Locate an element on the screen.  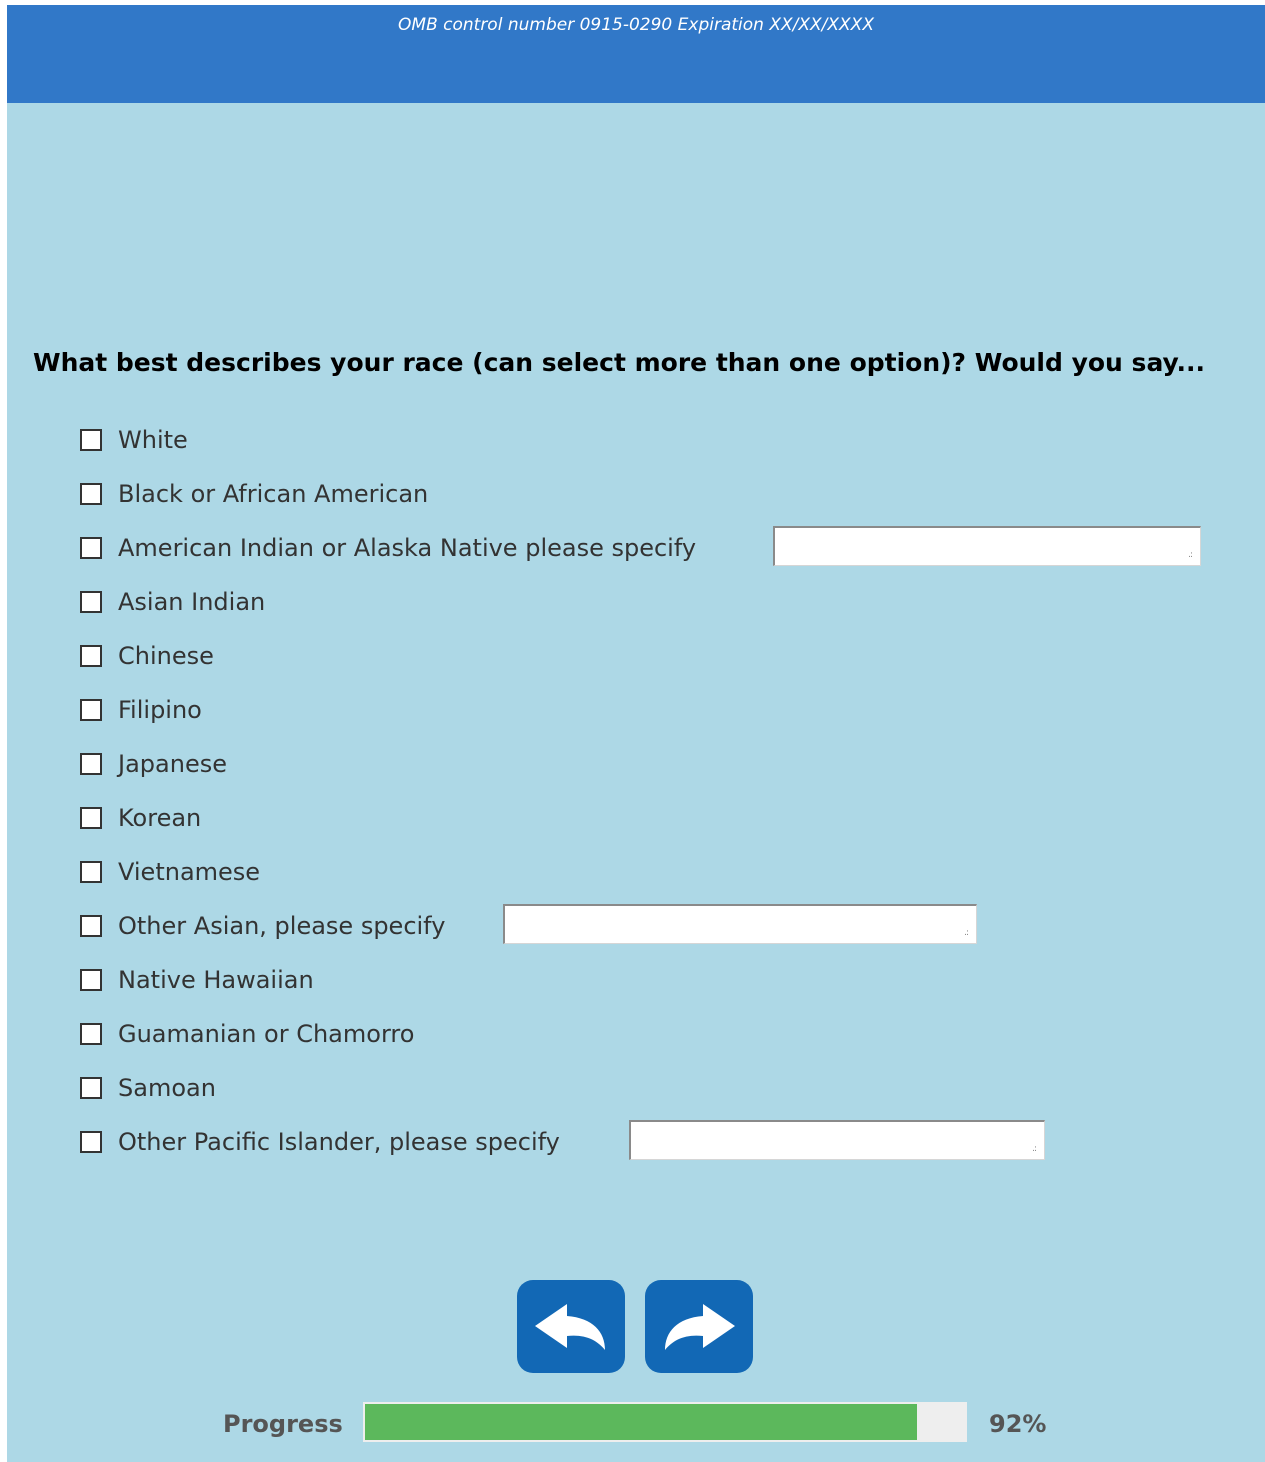
option-label: Samoan is located at coordinates (167, 1088).